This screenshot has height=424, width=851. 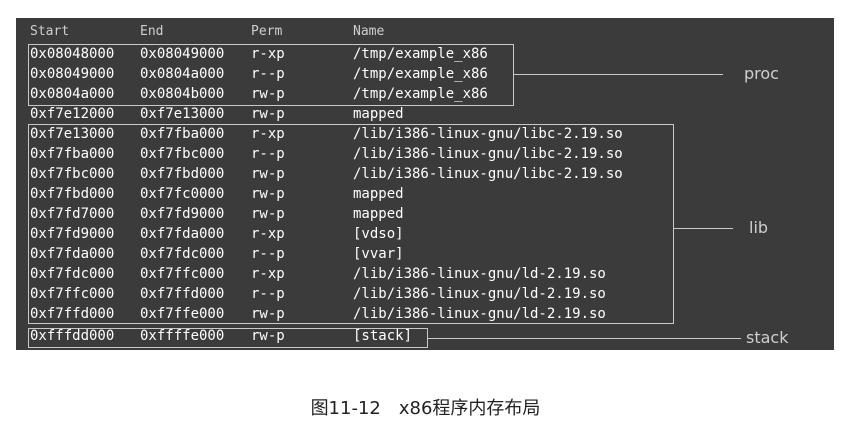 I want to click on header-name: Name, so click(x=369, y=31).